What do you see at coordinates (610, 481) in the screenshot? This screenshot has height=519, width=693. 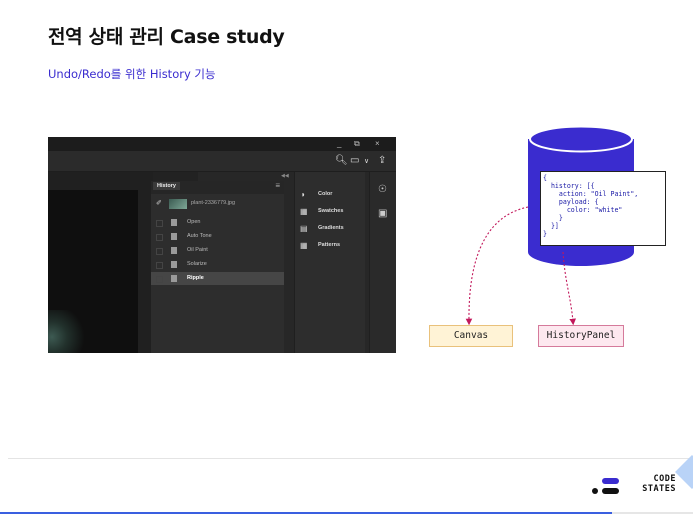 I see `logo-bar-top` at bounding box center [610, 481].